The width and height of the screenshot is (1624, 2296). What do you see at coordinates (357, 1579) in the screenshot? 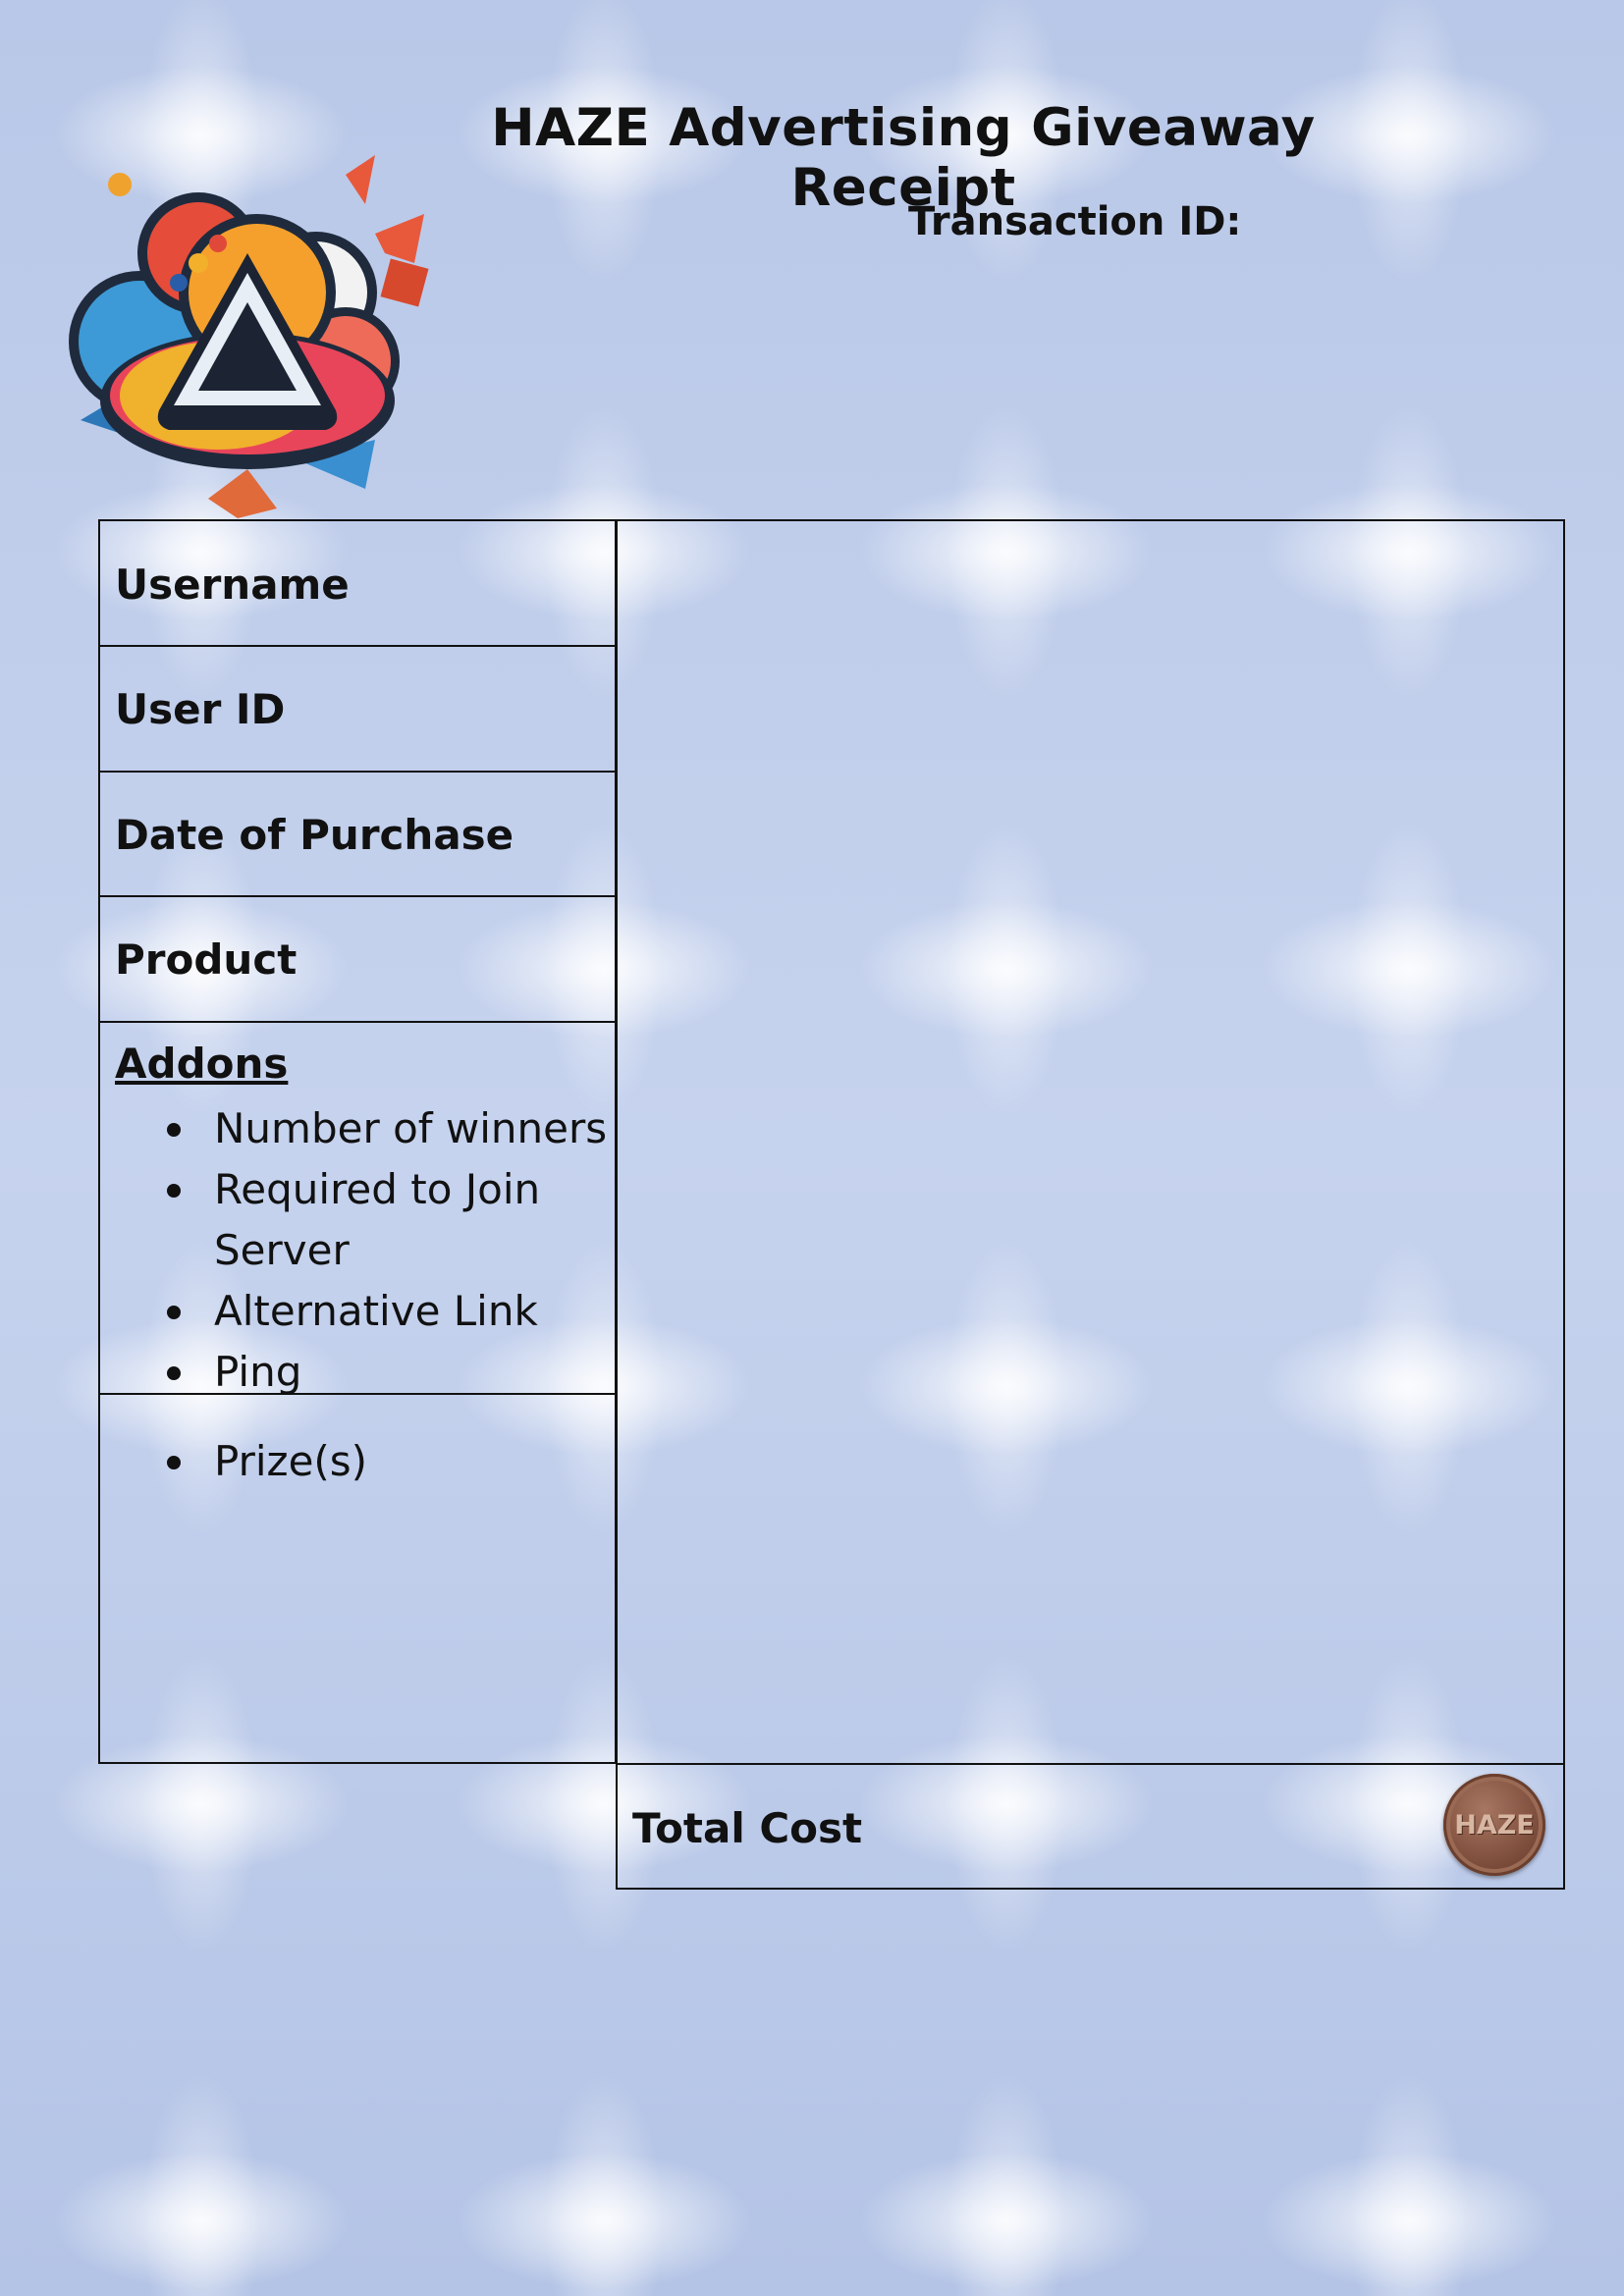
I see `row-prizes: Prize(s)` at bounding box center [357, 1579].